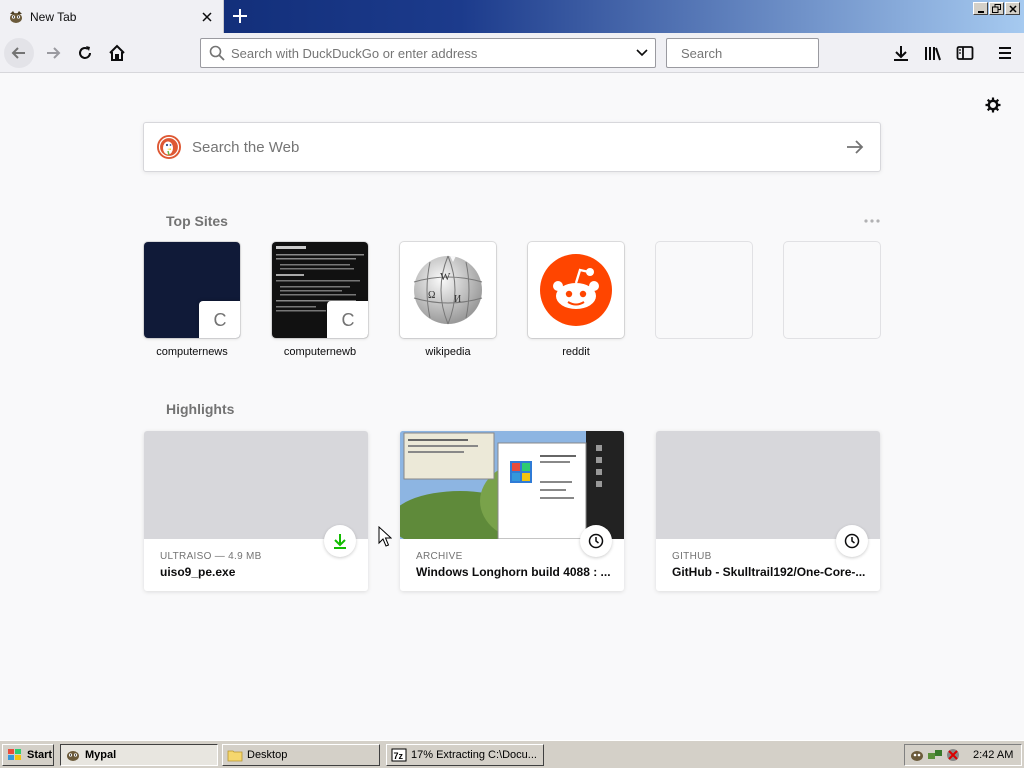  I want to click on search-bar, so click(761, 53).